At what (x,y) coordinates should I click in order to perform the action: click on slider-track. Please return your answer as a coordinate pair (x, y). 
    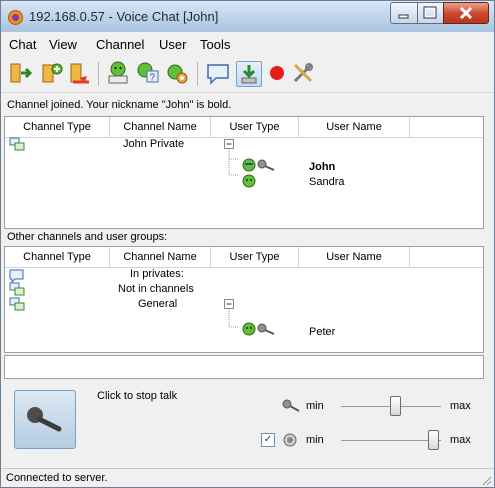
    Looking at the image, I should click on (391, 440).